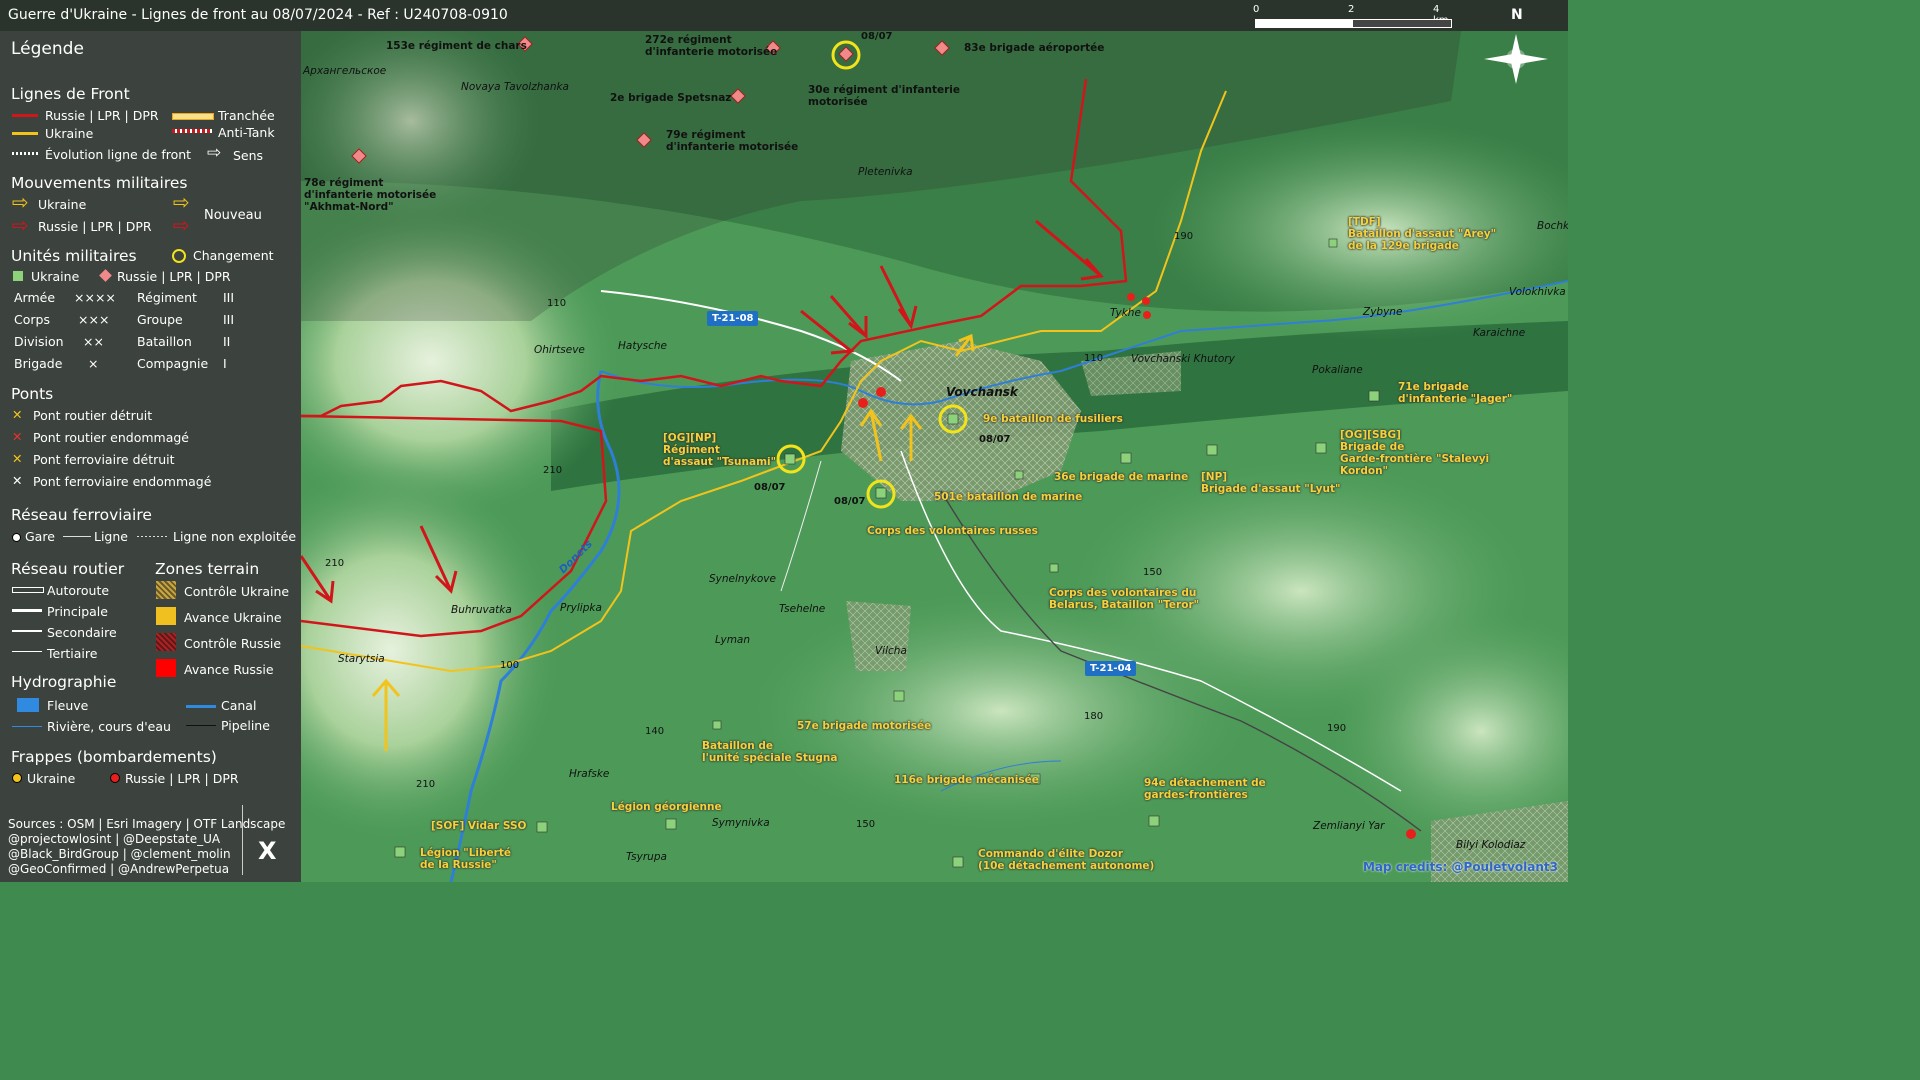 The image size is (1920, 1080). Describe the element at coordinates (20, 202) in the screenshot. I see `ukraine-arrow-icon: ⇨` at that location.